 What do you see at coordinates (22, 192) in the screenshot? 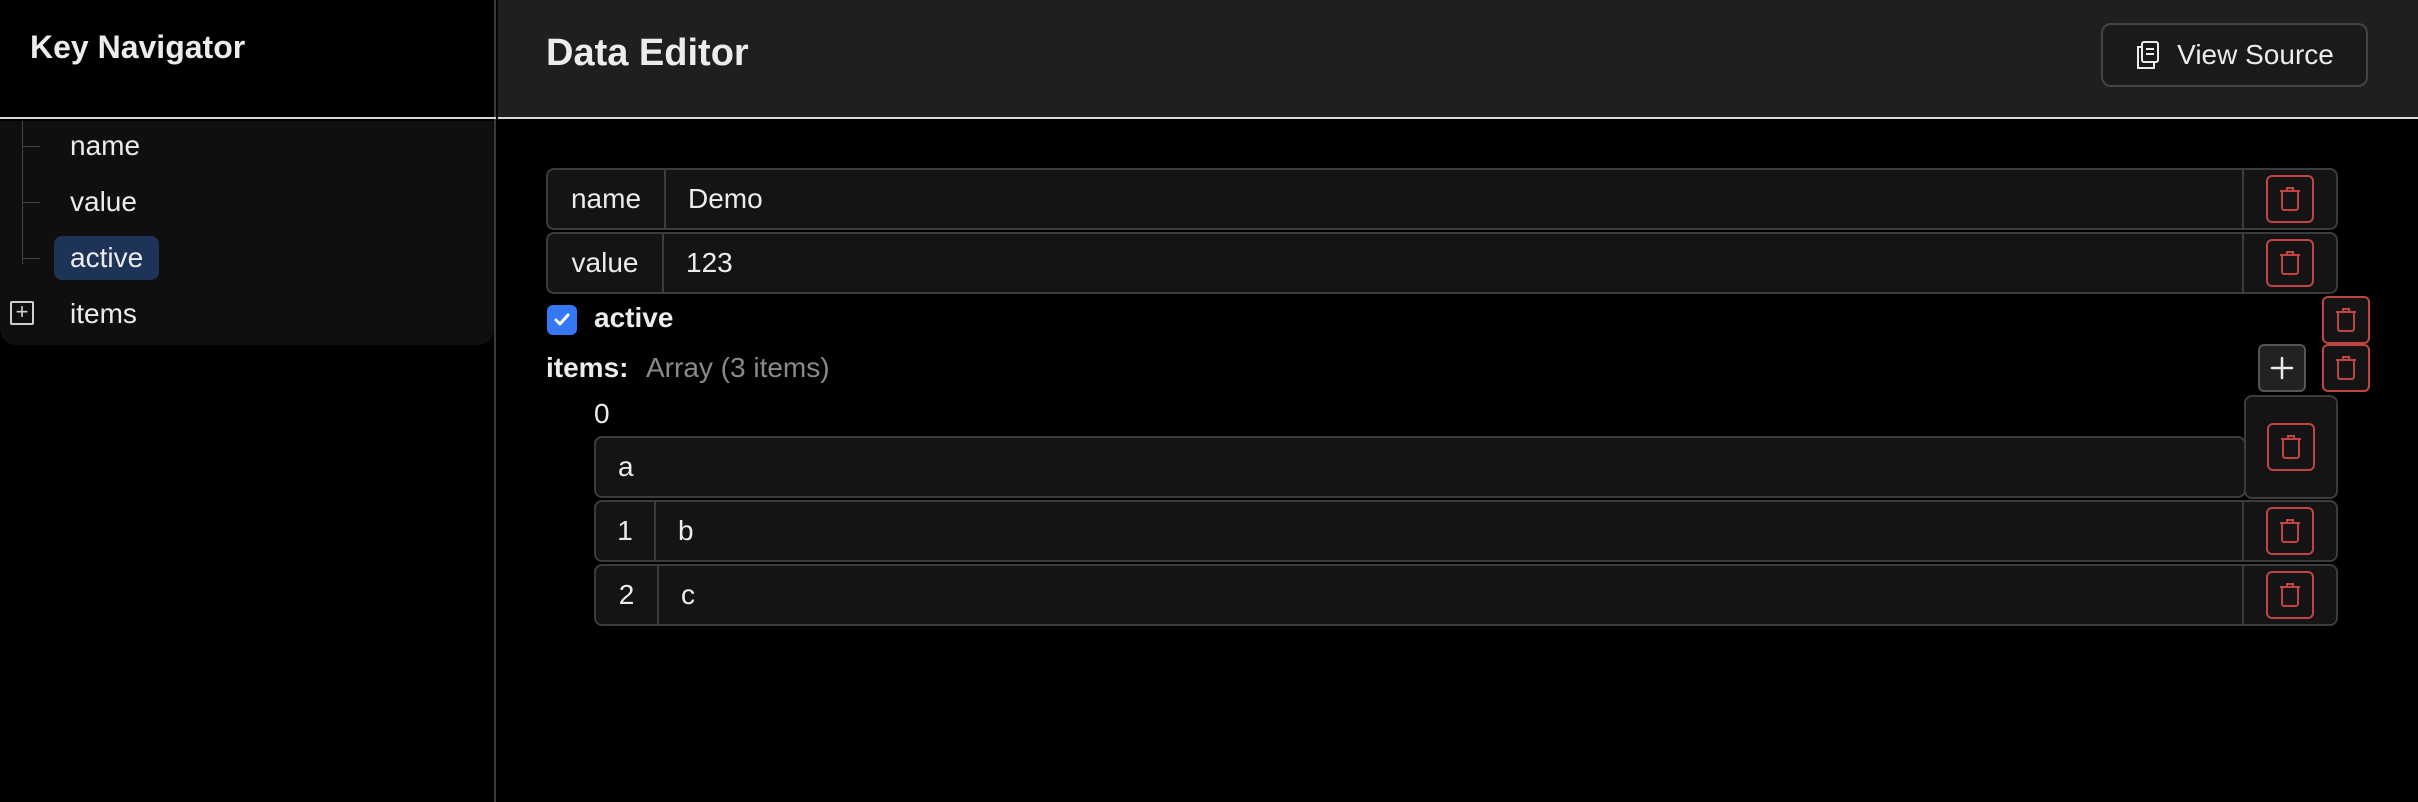
I see `tree-line` at bounding box center [22, 192].